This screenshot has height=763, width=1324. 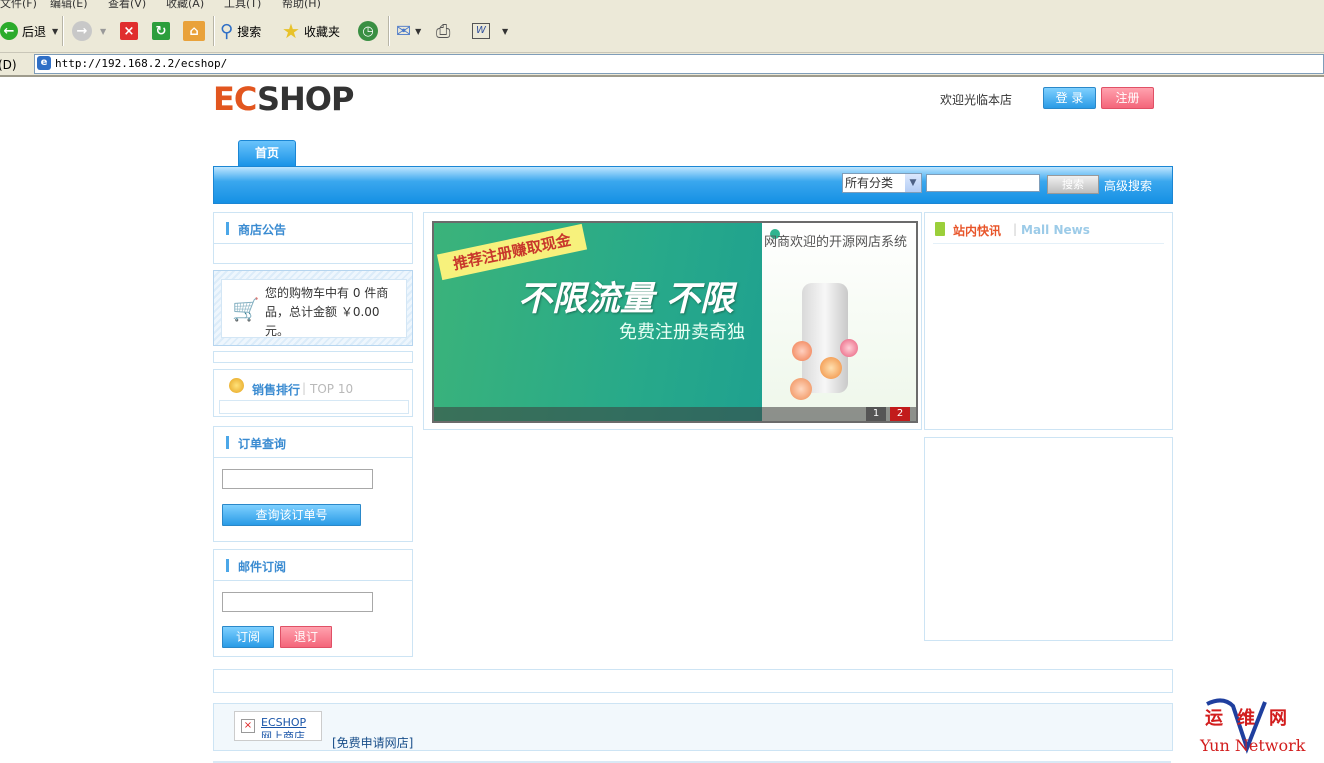 I want to click on menu-tools: 工具(T), so click(x=242, y=5).